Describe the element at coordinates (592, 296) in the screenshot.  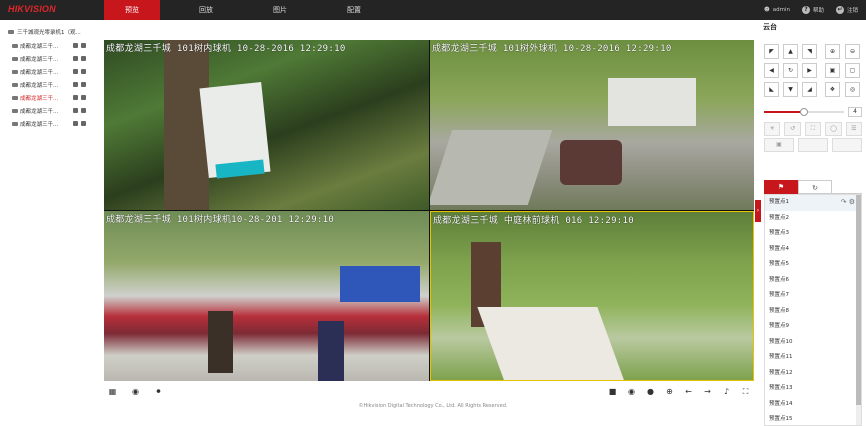
I see `video-cell-4: 成都龙湖三千城 中庭林前球机 016 12:29:10` at that location.